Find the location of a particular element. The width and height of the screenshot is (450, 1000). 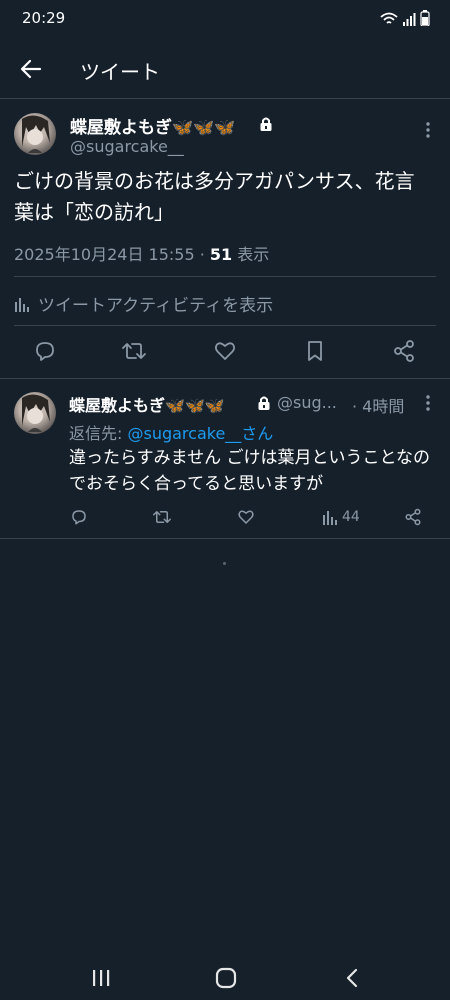

tweet-meta: 2025年10月24日 15:55 · 51 表示 is located at coordinates (141, 253).